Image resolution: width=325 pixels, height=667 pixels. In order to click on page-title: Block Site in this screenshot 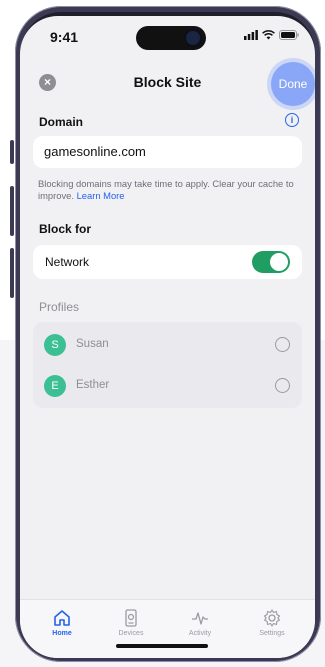, I will do `click(167, 82)`.